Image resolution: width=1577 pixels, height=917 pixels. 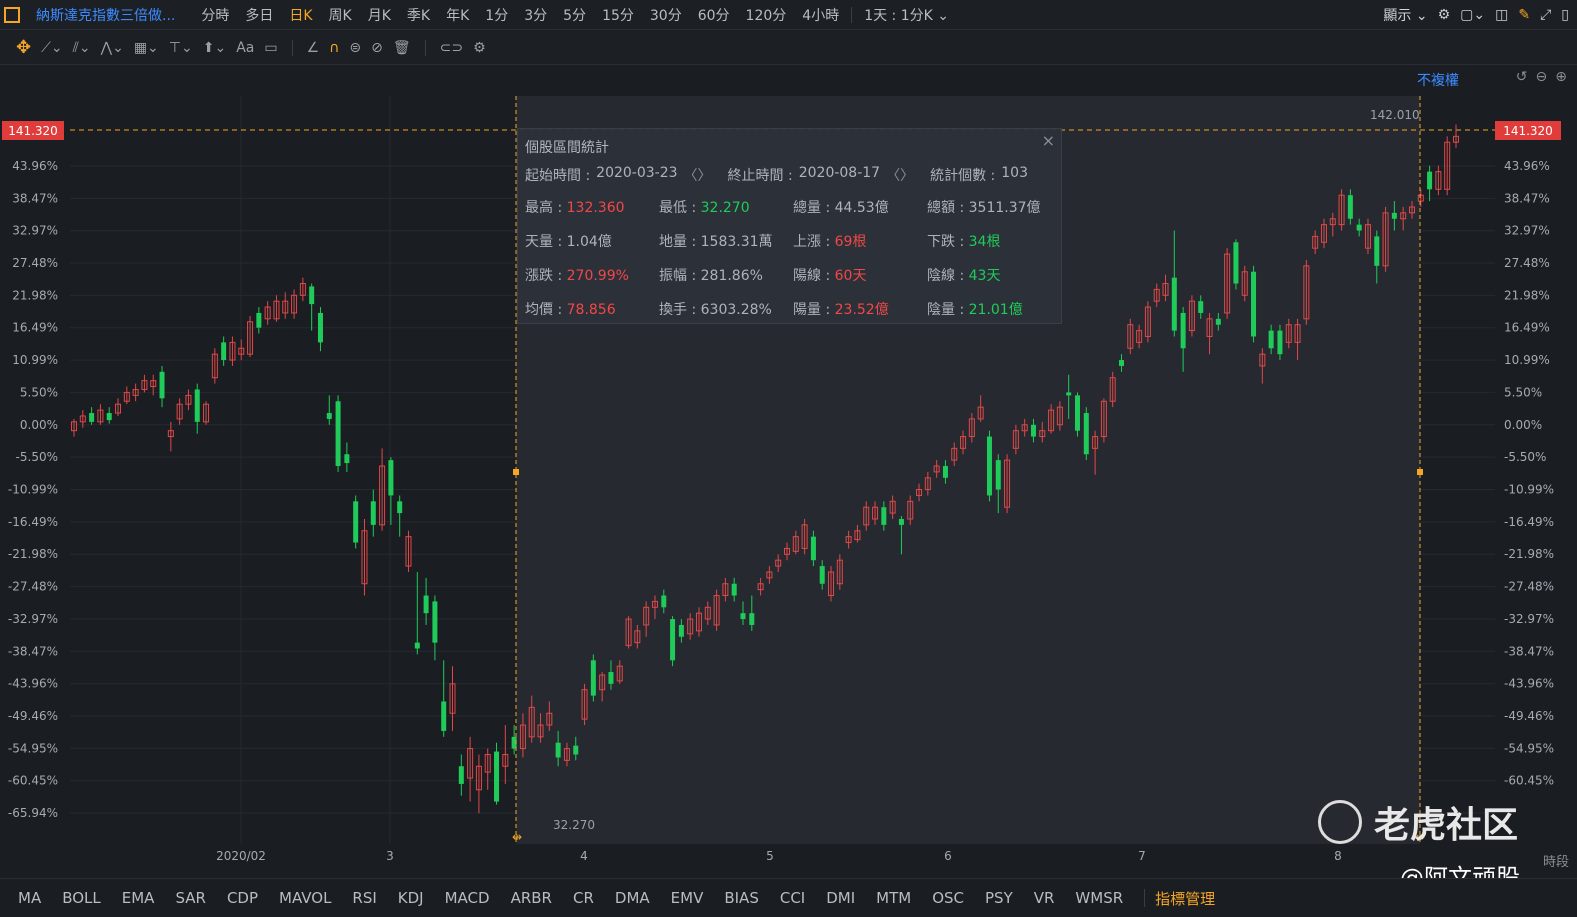 What do you see at coordinates (632, 898) in the screenshot?
I see `indicator-tab: DMA` at bounding box center [632, 898].